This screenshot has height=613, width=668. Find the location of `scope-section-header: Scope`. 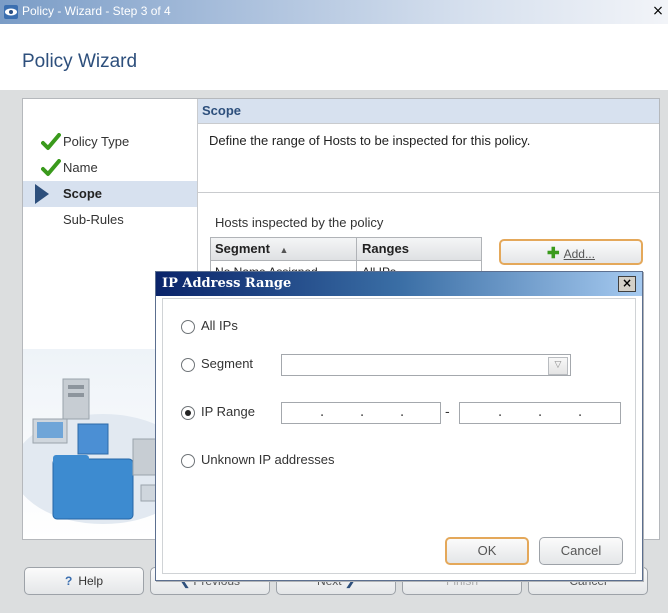

scope-section-header: Scope is located at coordinates (428, 111).